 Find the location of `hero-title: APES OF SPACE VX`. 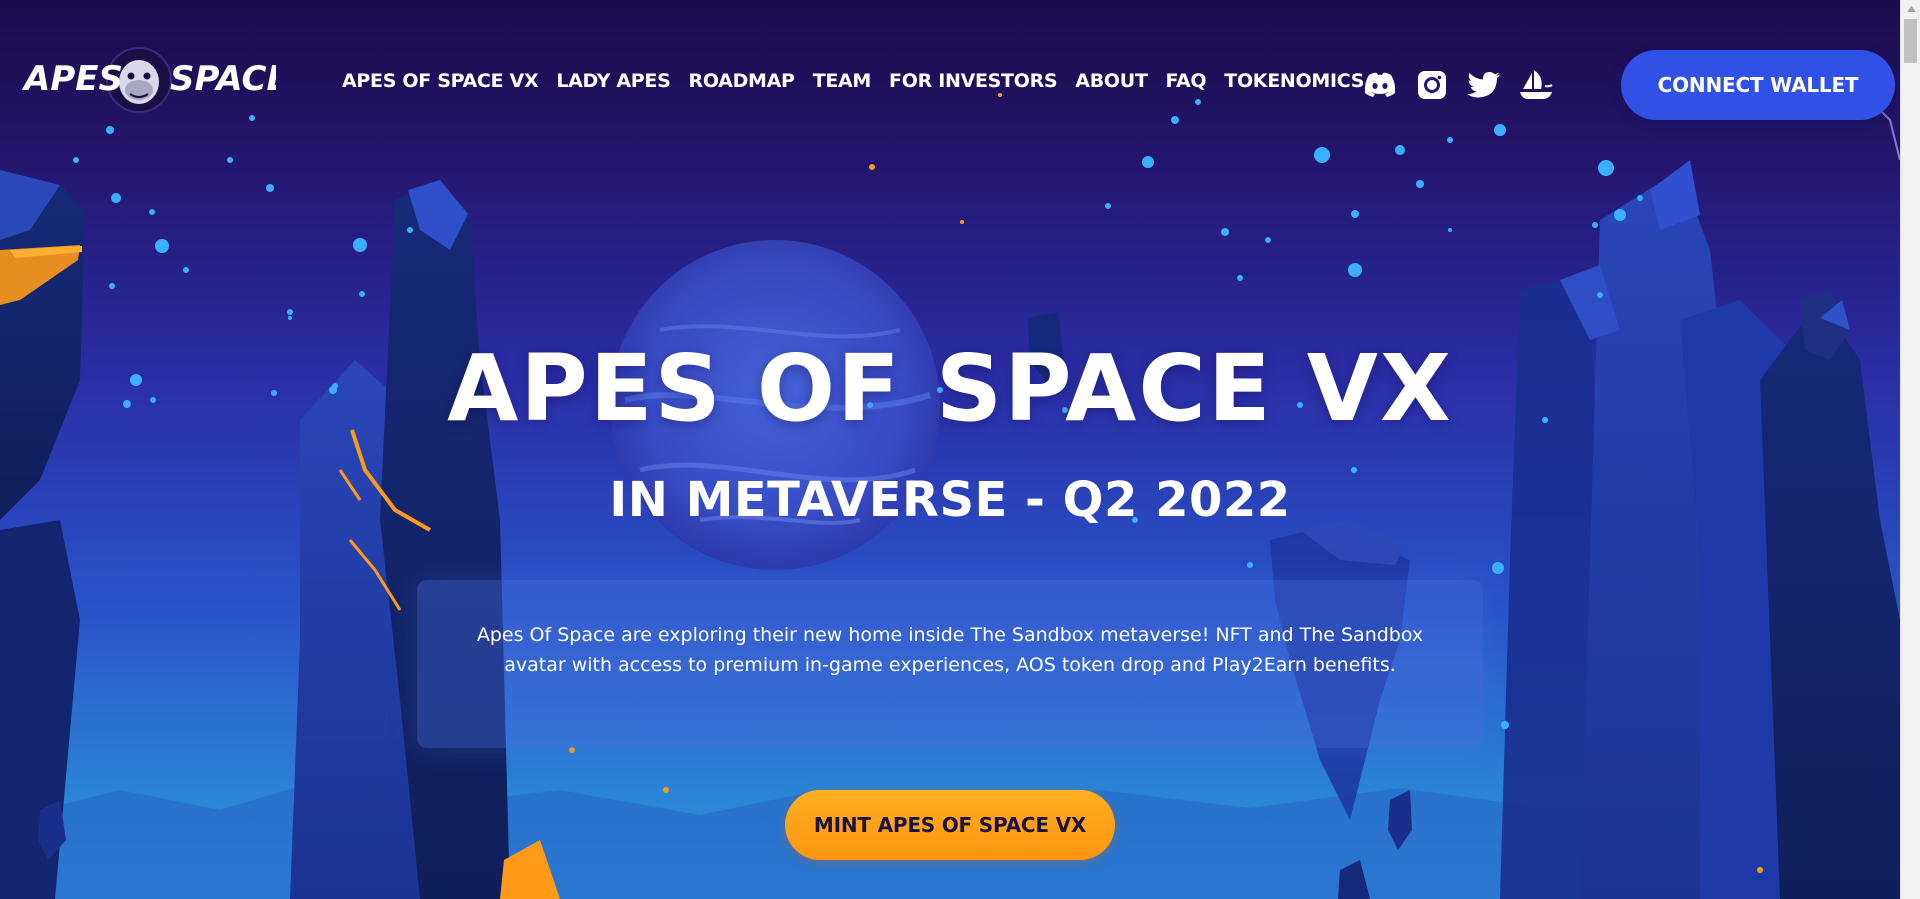

hero-title: APES OF SPACE VX is located at coordinates (950, 388).